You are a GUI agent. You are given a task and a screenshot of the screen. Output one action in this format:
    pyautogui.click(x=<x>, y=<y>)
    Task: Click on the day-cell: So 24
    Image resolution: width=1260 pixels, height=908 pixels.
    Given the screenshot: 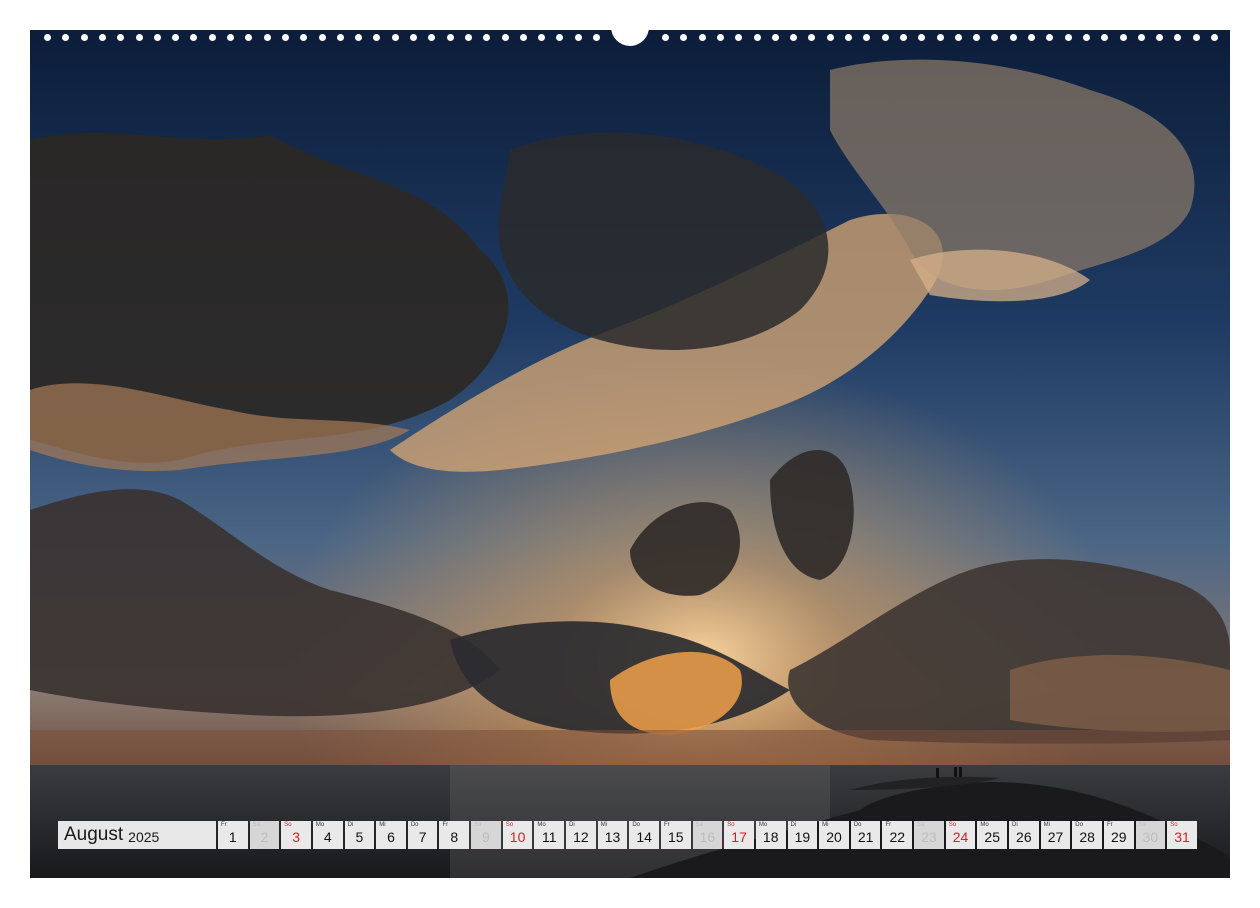 What is the action you would take?
    pyautogui.click(x=960, y=835)
    